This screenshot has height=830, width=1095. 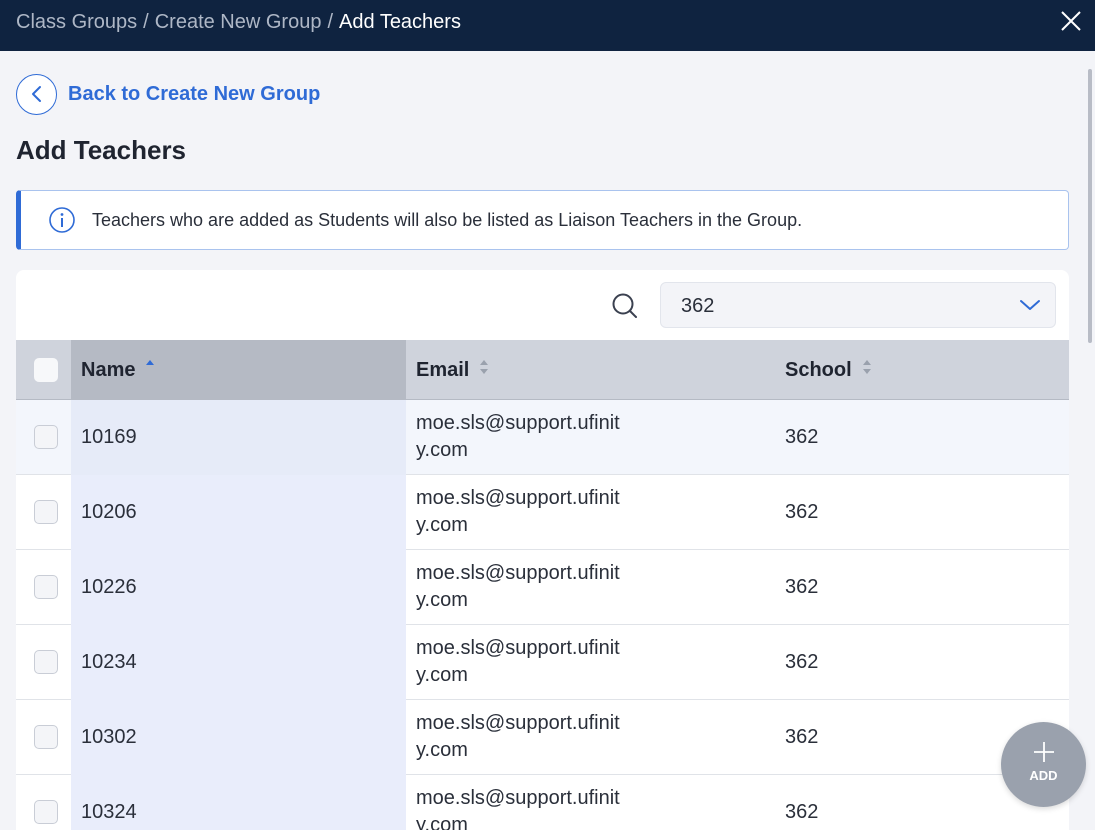 I want to click on back-link: Back to Create New Group, so click(x=168, y=94).